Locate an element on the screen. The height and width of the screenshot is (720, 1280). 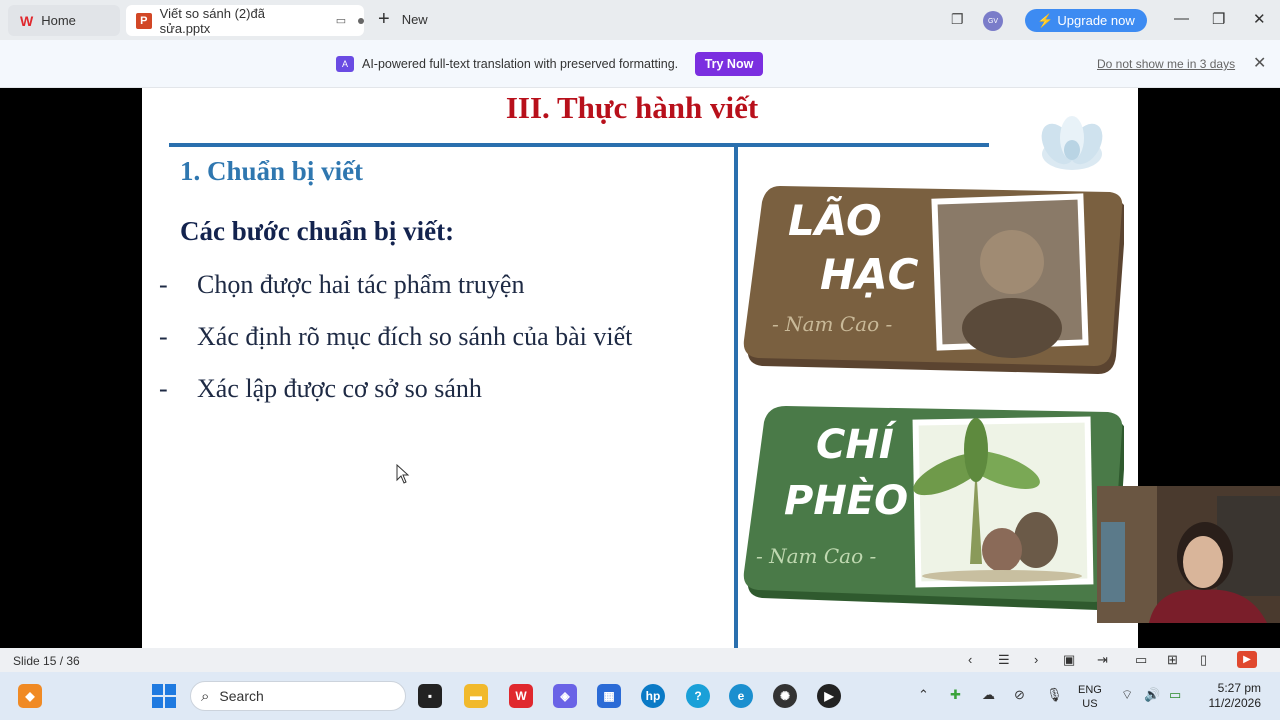
status-bar: Slide 15 / 36 ‹ ☰ › ▣ ⇥ ▭ ⊞ ▯ ▶ is located at coordinates (640, 660).